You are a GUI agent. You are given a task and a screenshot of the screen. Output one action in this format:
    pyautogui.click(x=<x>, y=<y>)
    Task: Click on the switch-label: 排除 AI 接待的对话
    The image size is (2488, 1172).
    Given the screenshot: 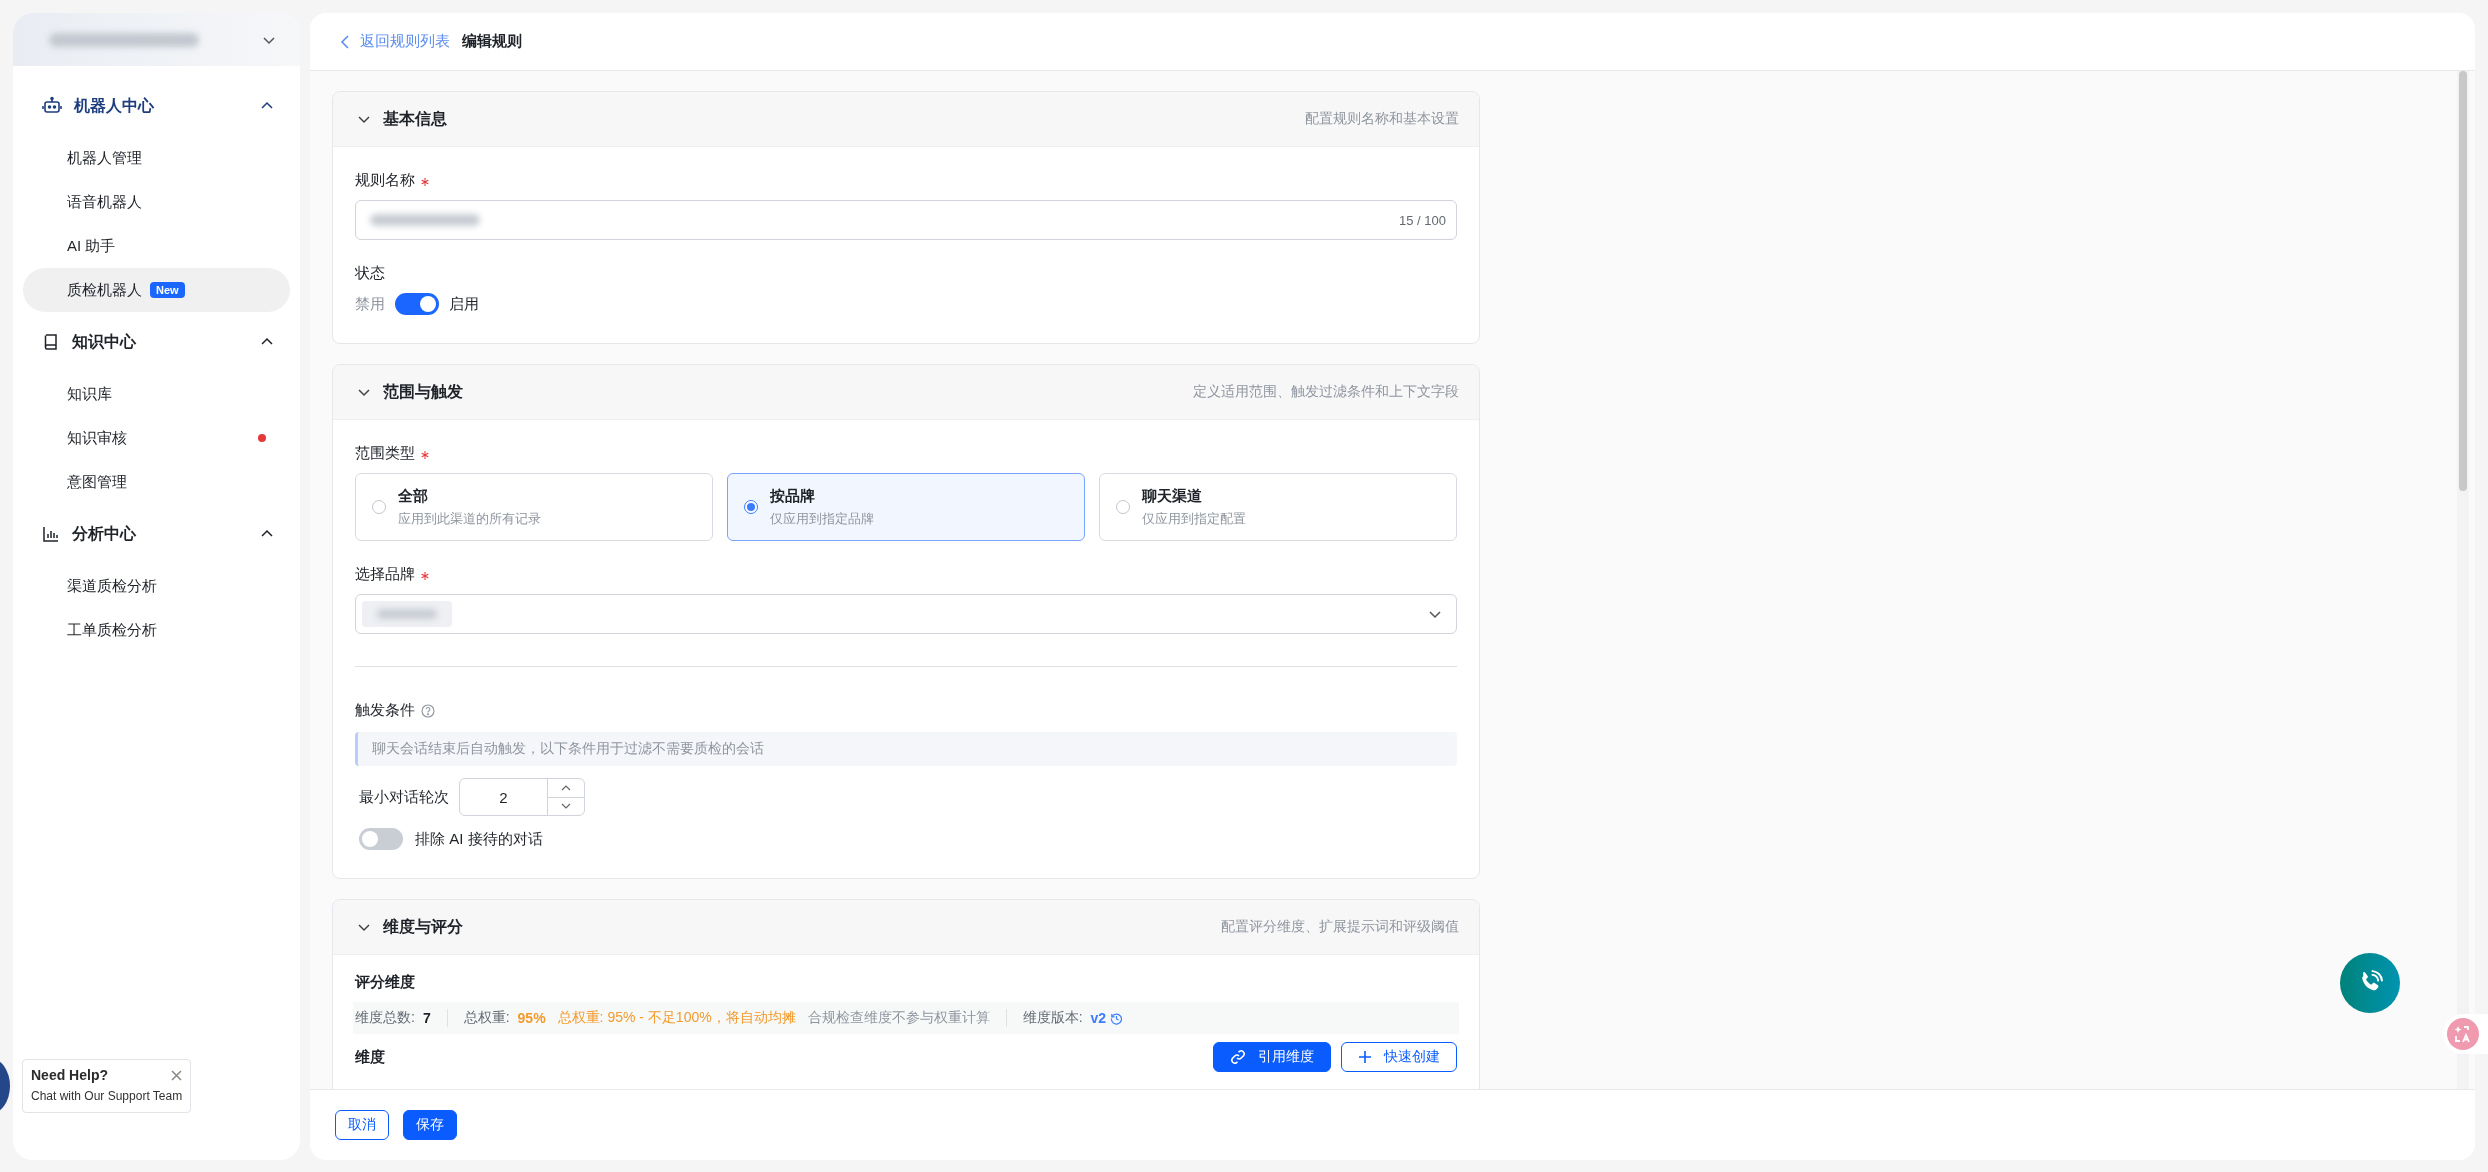 What is the action you would take?
    pyautogui.click(x=479, y=839)
    